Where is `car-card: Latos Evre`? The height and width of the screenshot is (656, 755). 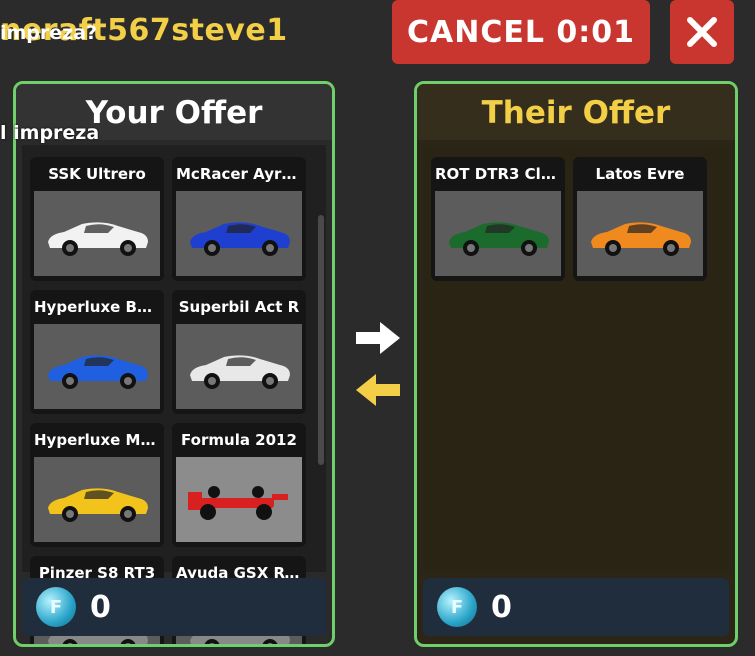 car-card: Latos Evre is located at coordinates (640, 219).